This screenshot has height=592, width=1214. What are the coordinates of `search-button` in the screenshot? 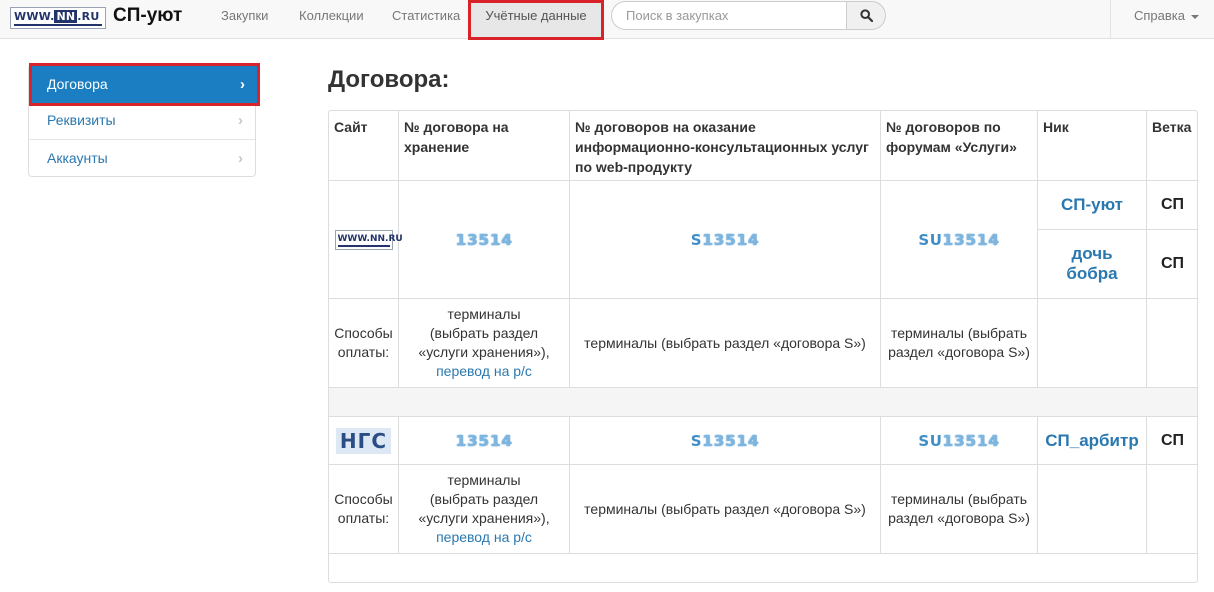 It's located at (866, 15).